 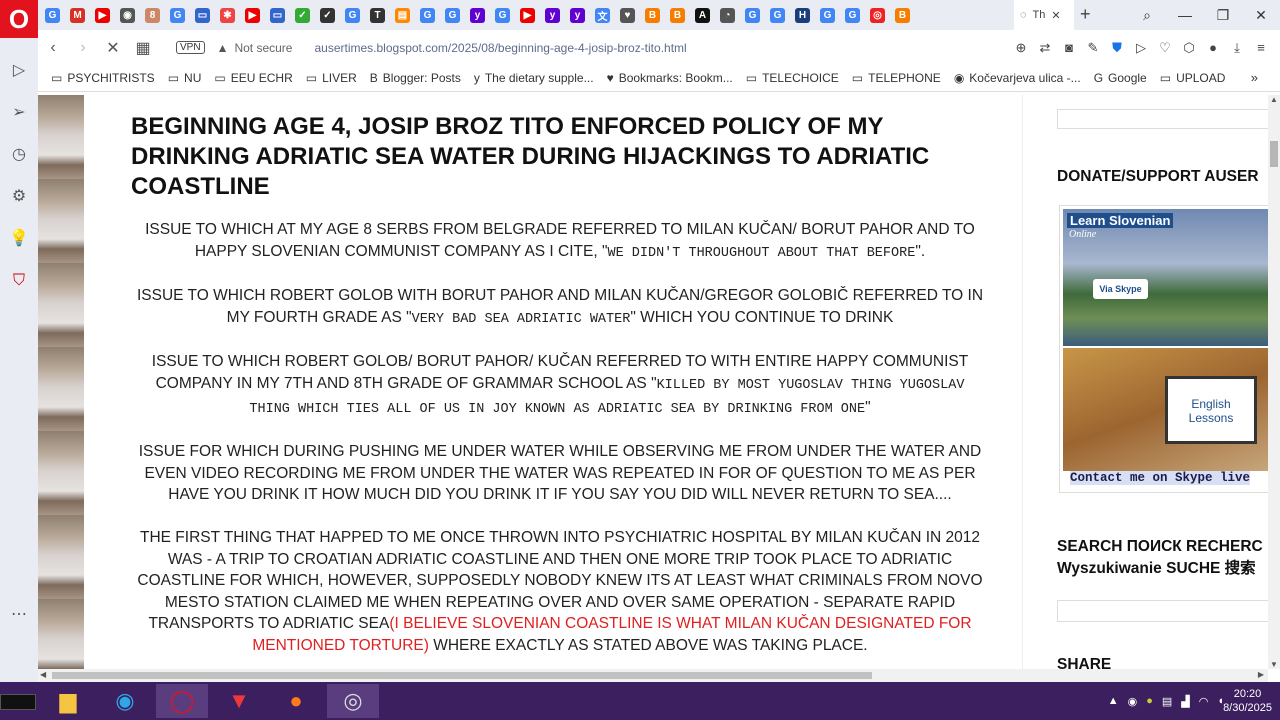 What do you see at coordinates (19, 197) in the screenshot?
I see `settings-icon: ⚙` at bounding box center [19, 197].